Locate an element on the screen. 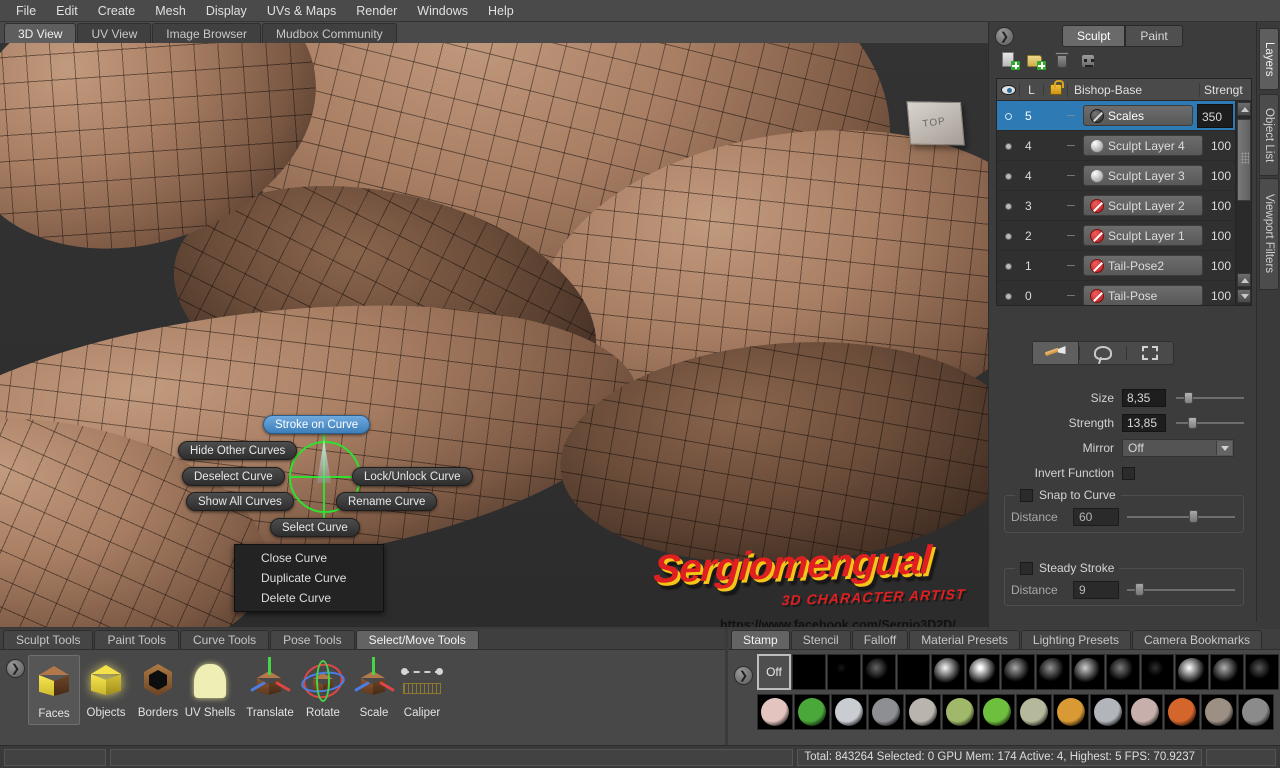 The width and height of the screenshot is (1280, 768). shelf-tab-select-move-tools: Select/Move Tools is located at coordinates (417, 639).